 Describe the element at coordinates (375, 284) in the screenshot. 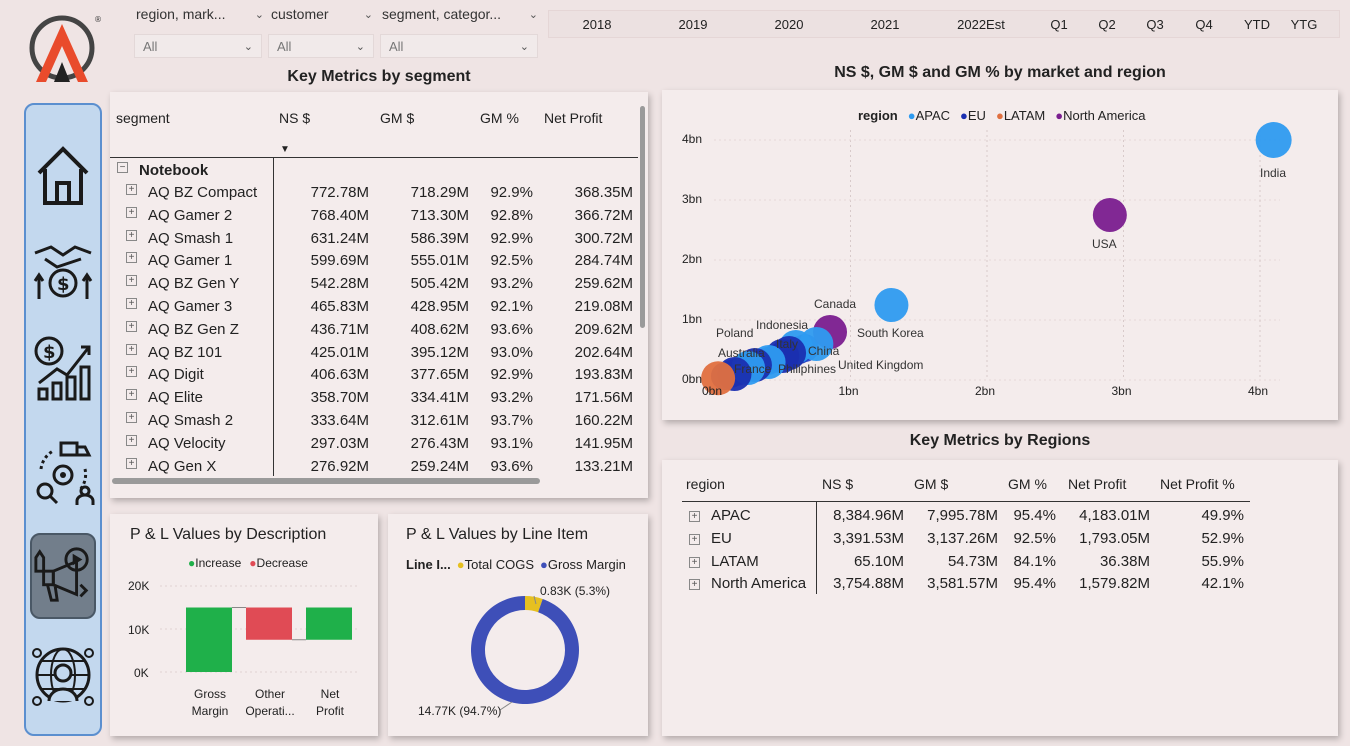

I see `table-row: + AQ BZ Gen Y 542.28M 505.42M 93.2% 259.62M` at that location.